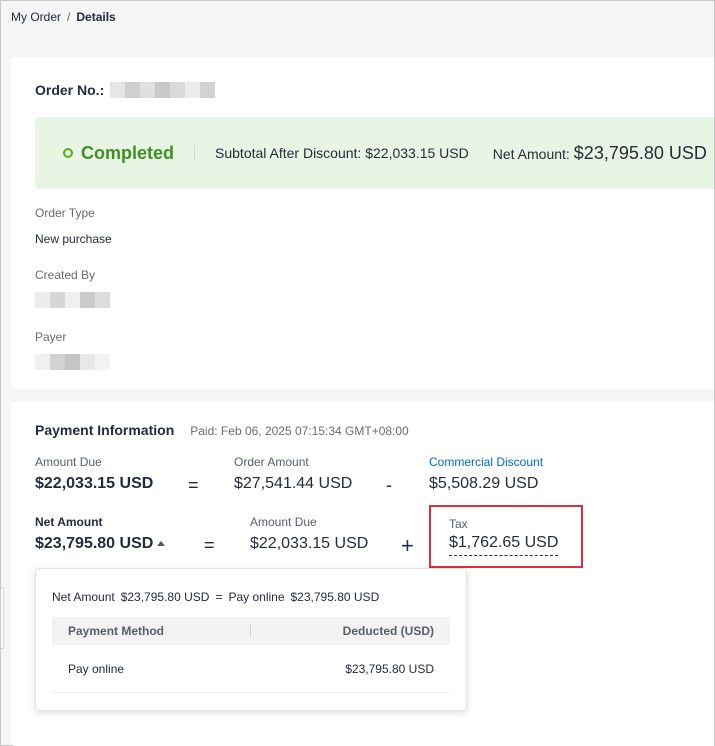 The image size is (715, 746). I want to click on field-order-type: Order Type New purchase, so click(73, 226).